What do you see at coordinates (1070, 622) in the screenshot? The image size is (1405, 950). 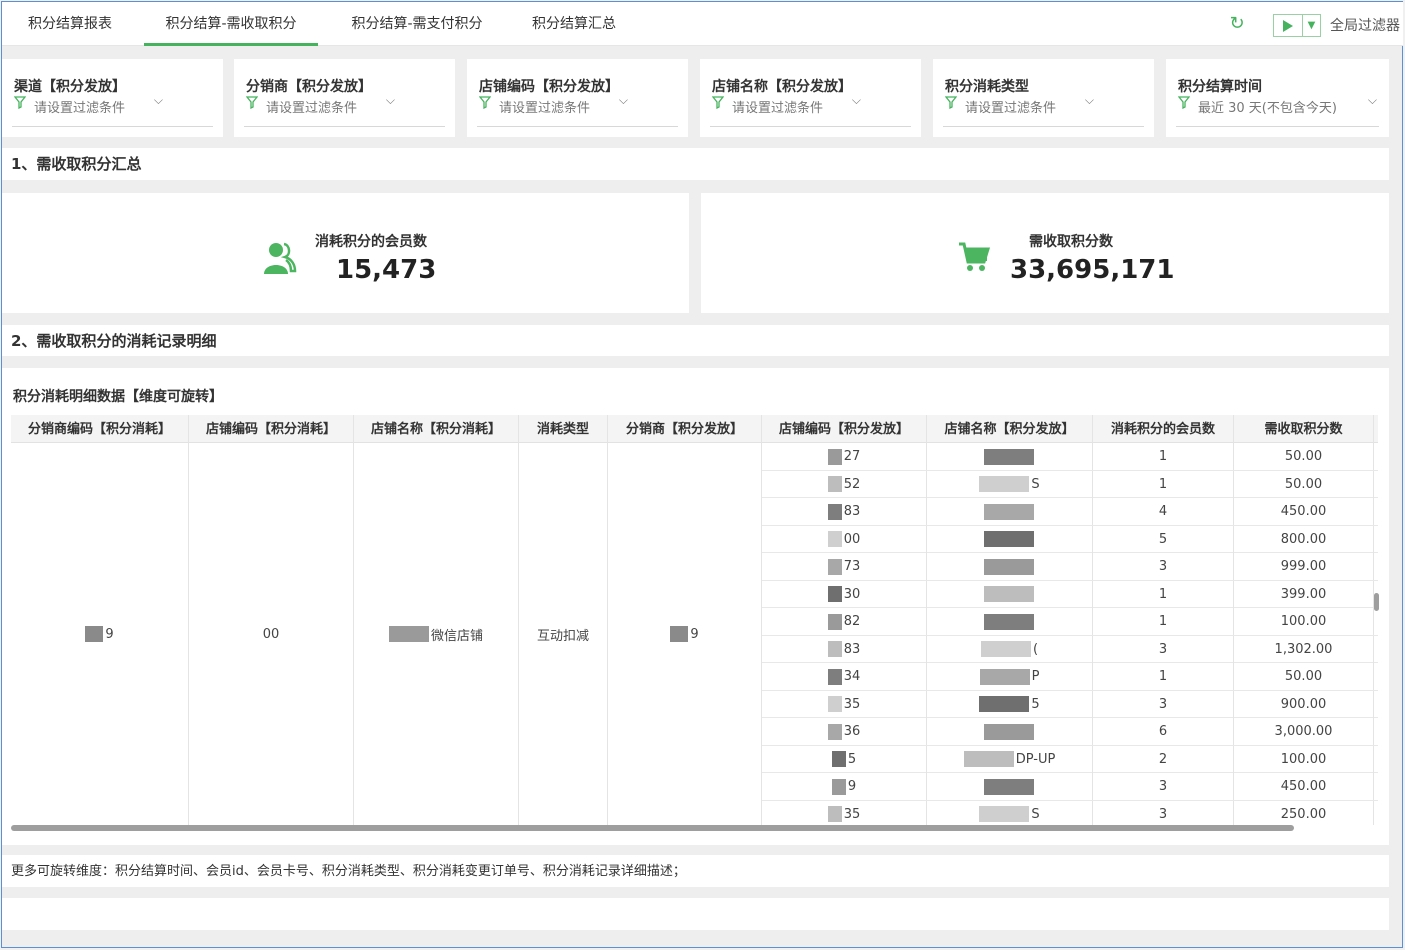 I see `table-row: 82 1 100.00` at bounding box center [1070, 622].